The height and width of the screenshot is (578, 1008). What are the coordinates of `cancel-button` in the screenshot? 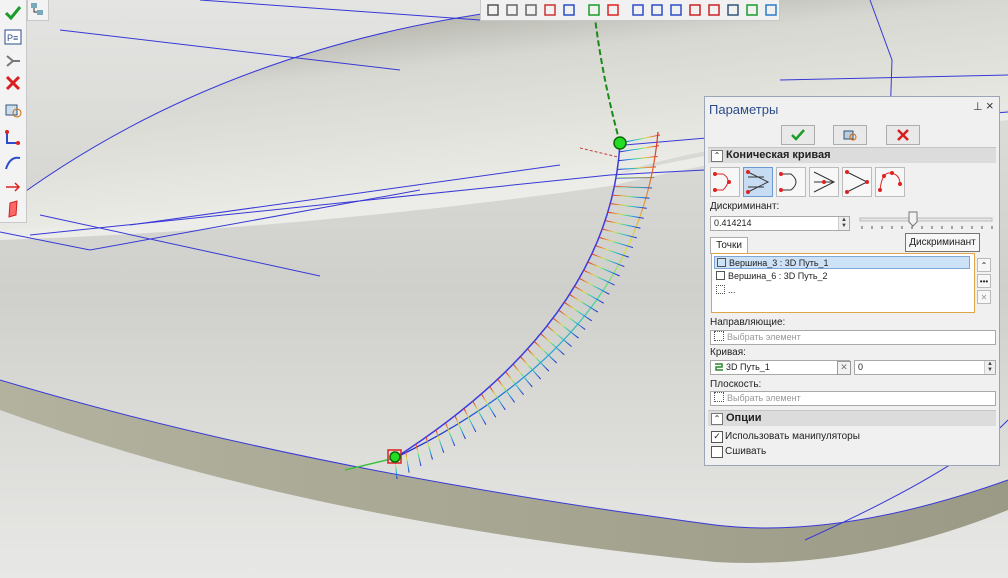 It's located at (903, 135).